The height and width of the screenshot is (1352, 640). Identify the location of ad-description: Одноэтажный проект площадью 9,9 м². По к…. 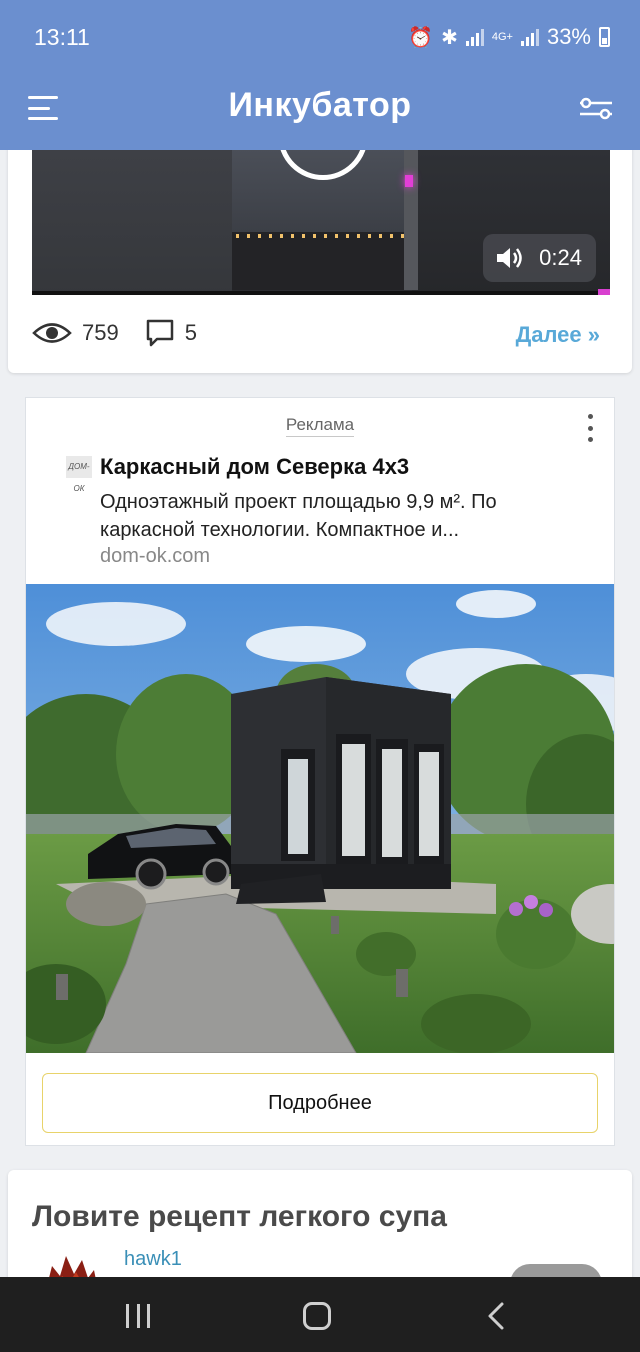
(298, 516).